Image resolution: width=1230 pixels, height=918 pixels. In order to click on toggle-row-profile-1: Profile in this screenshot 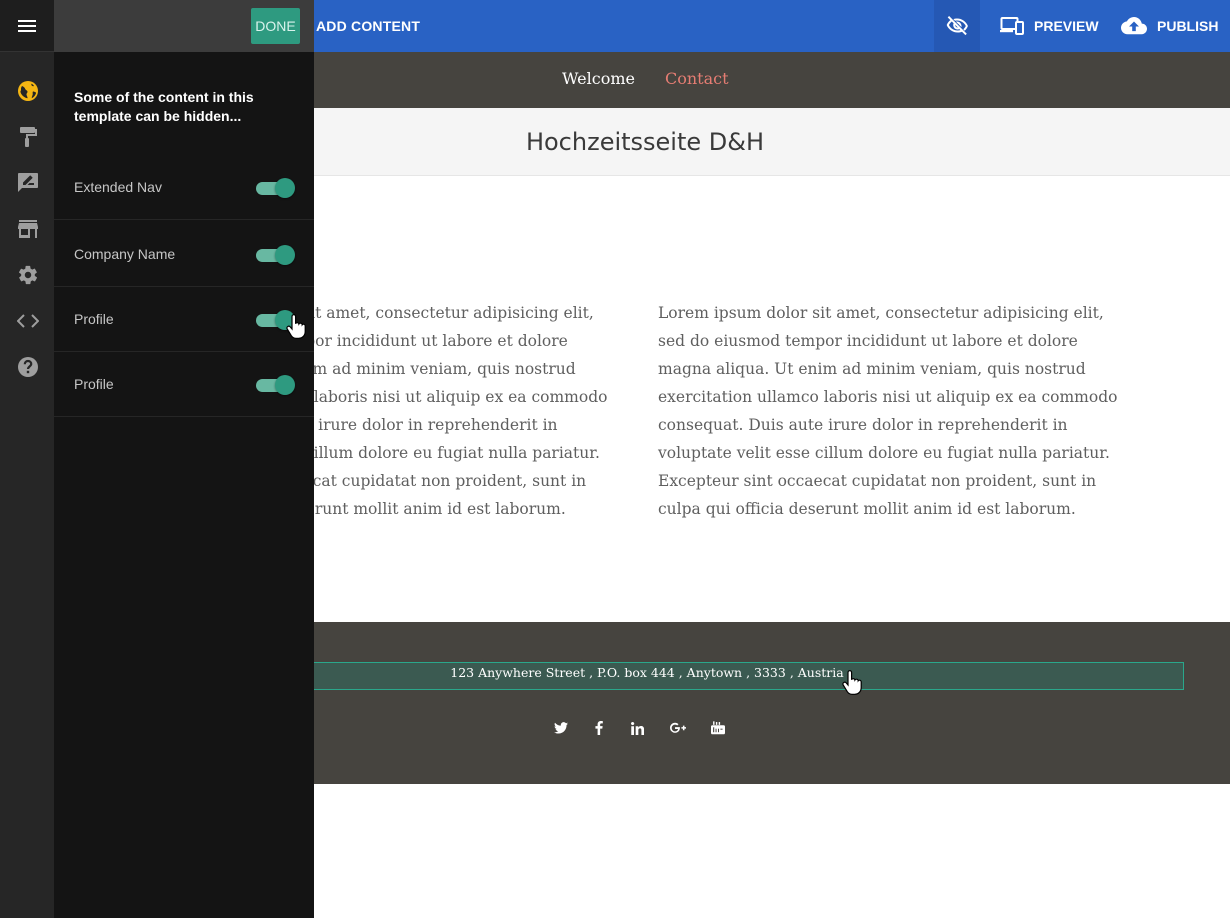, I will do `click(184, 319)`.